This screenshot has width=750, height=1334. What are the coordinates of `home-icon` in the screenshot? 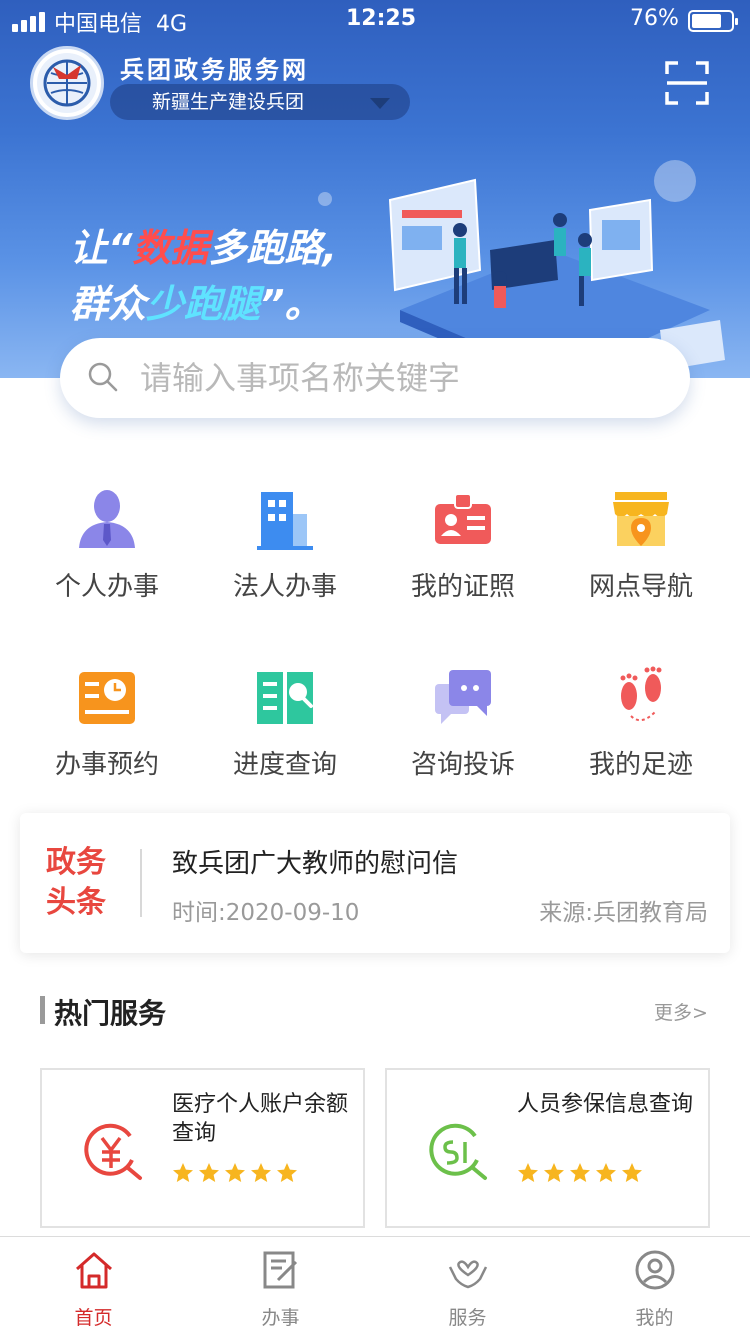 It's located at (94, 1270).